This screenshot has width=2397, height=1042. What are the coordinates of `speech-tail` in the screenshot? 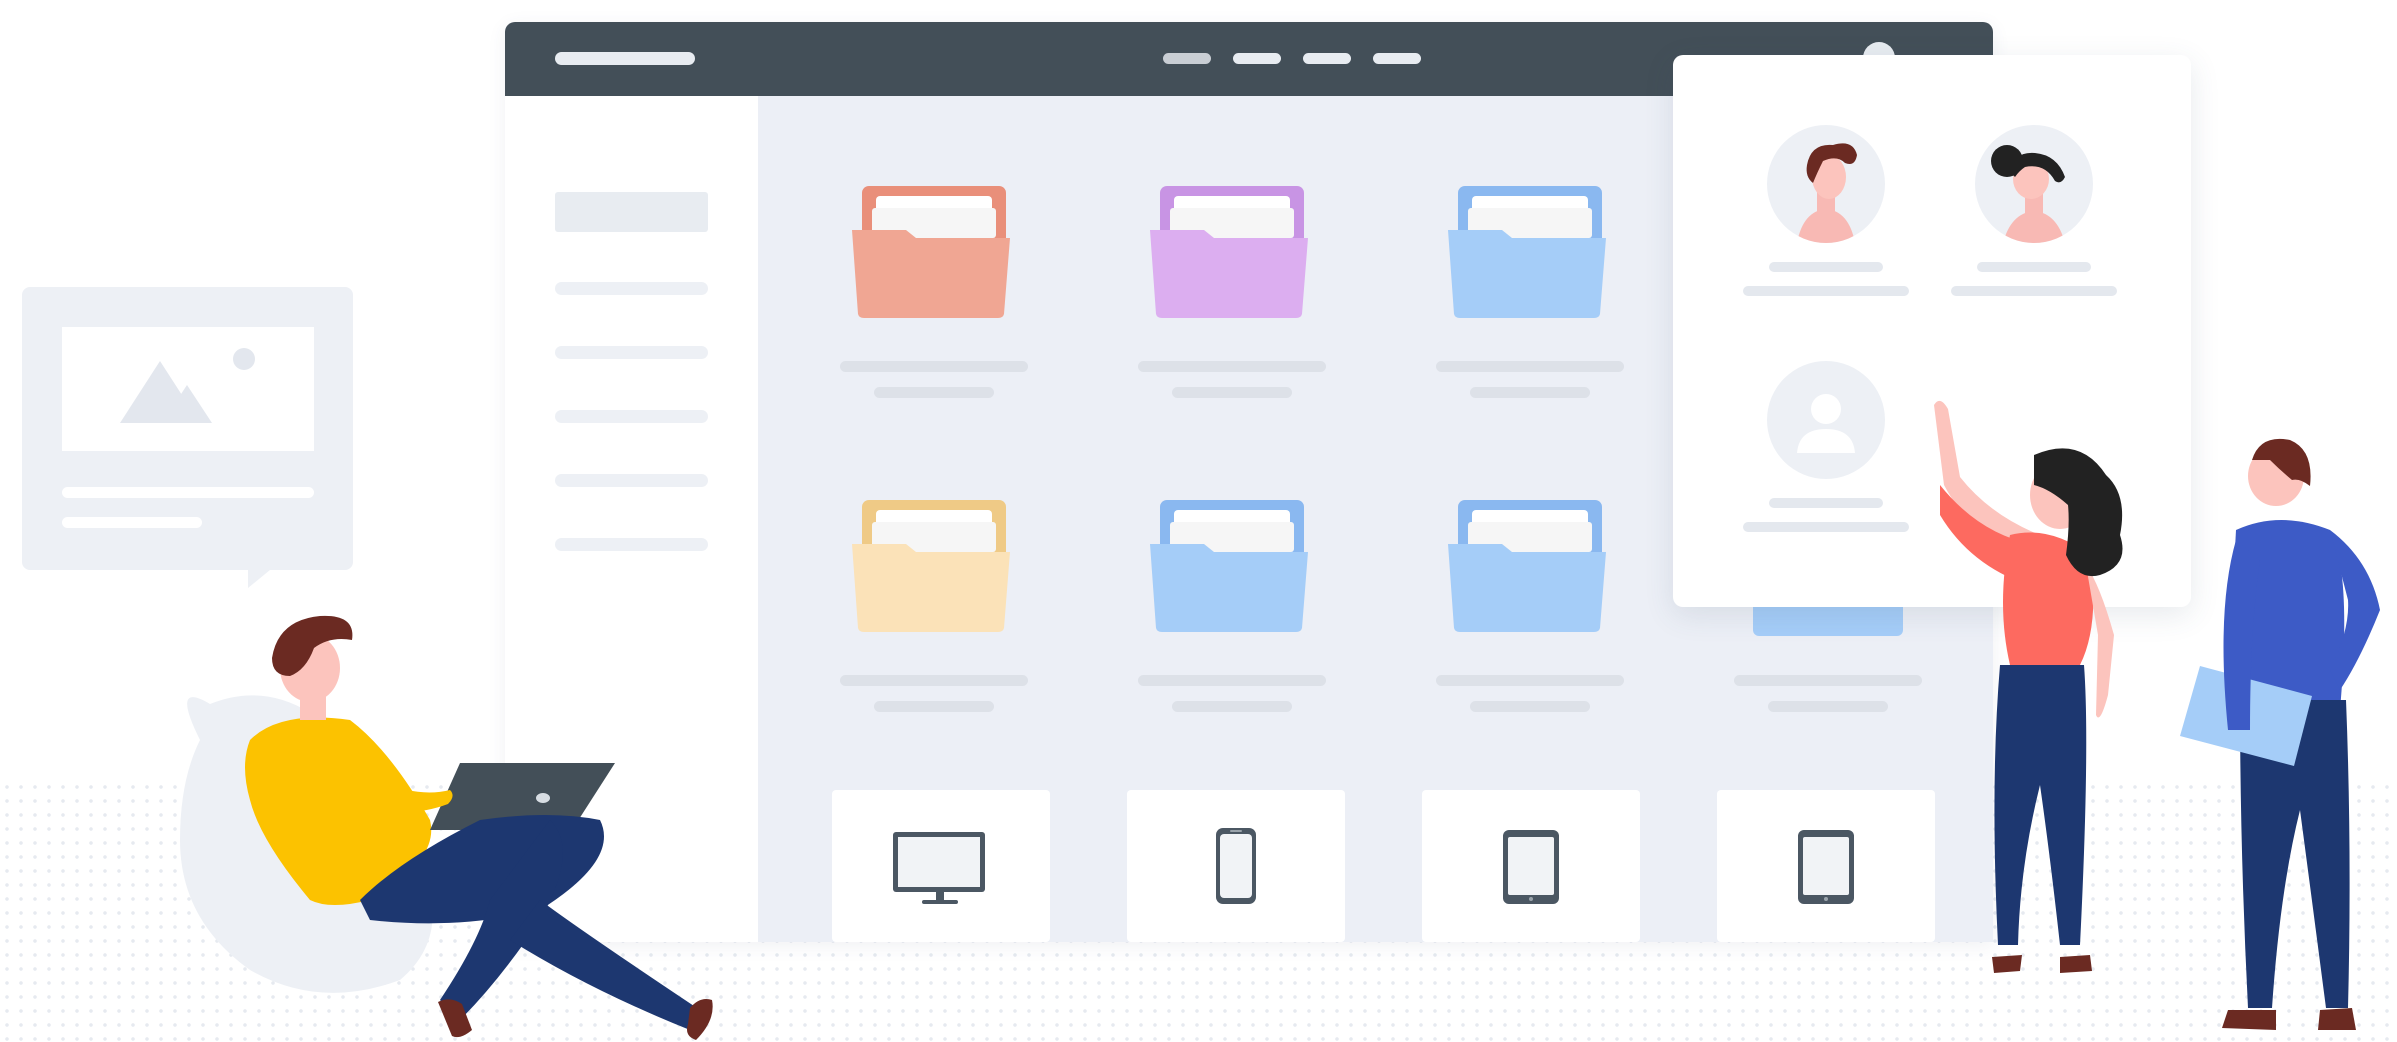 It's located at (259, 579).